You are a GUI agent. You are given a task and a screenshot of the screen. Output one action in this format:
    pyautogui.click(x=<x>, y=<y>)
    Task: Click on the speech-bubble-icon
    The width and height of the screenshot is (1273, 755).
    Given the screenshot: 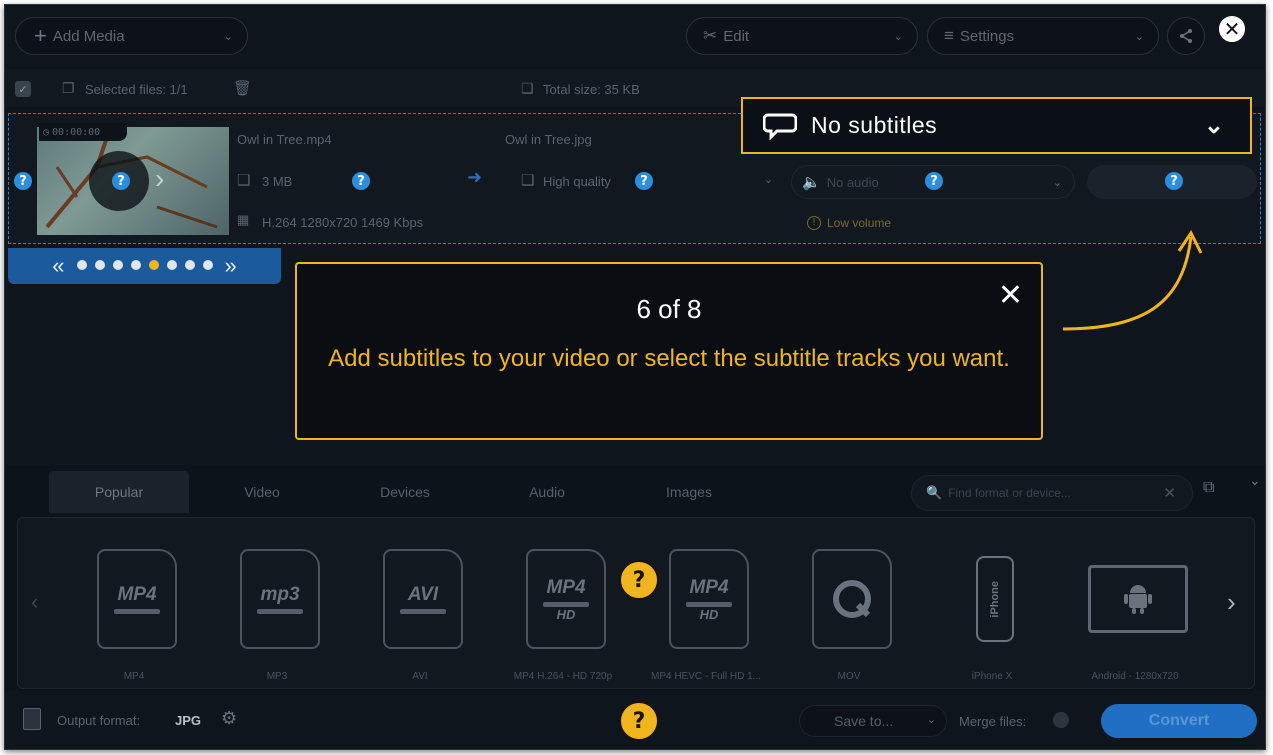 What is the action you would take?
    pyautogui.click(x=780, y=126)
    